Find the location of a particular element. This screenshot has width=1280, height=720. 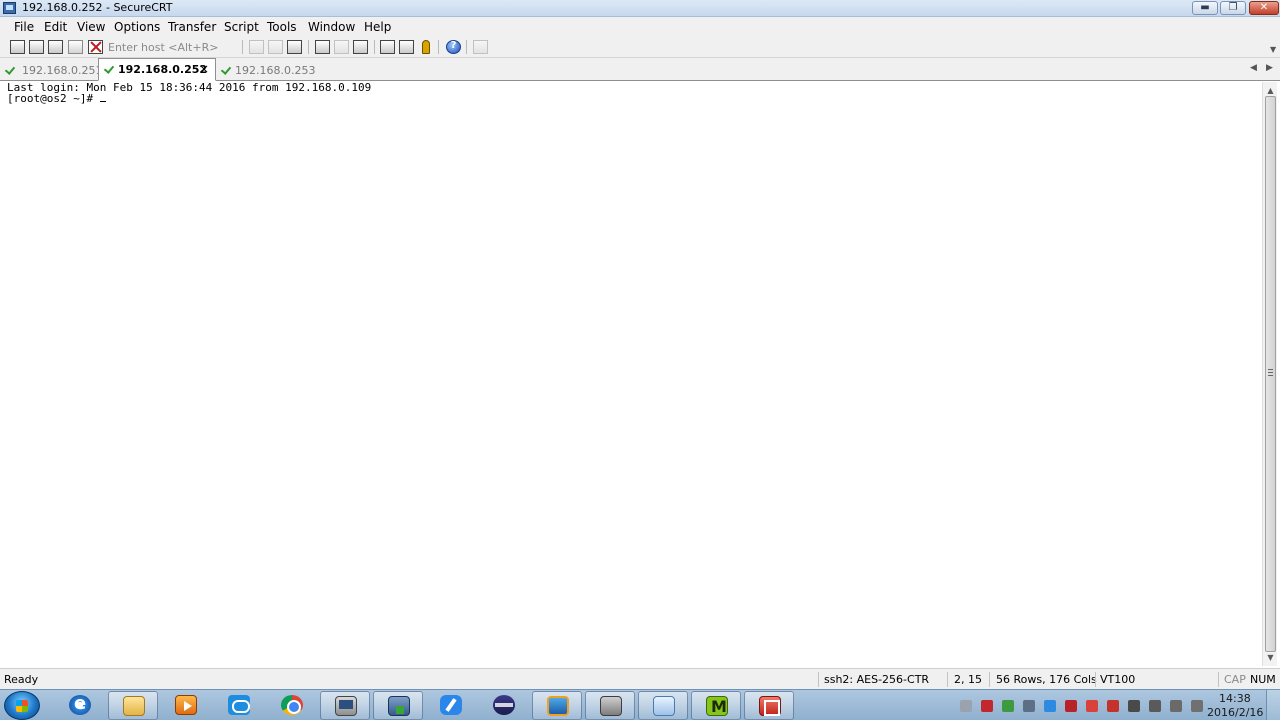

eclipse-icon is located at coordinates (504, 705).